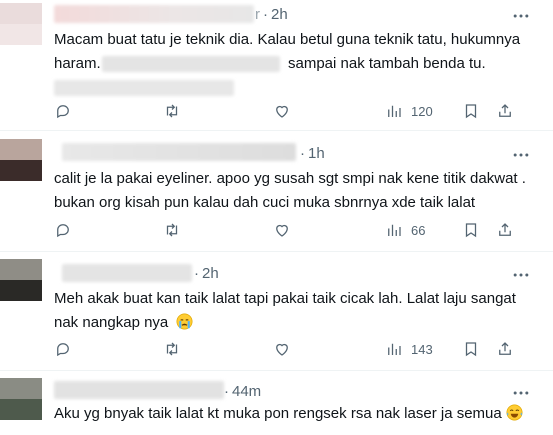  I want to click on reply-meta: · 1h, so click(312, 153).